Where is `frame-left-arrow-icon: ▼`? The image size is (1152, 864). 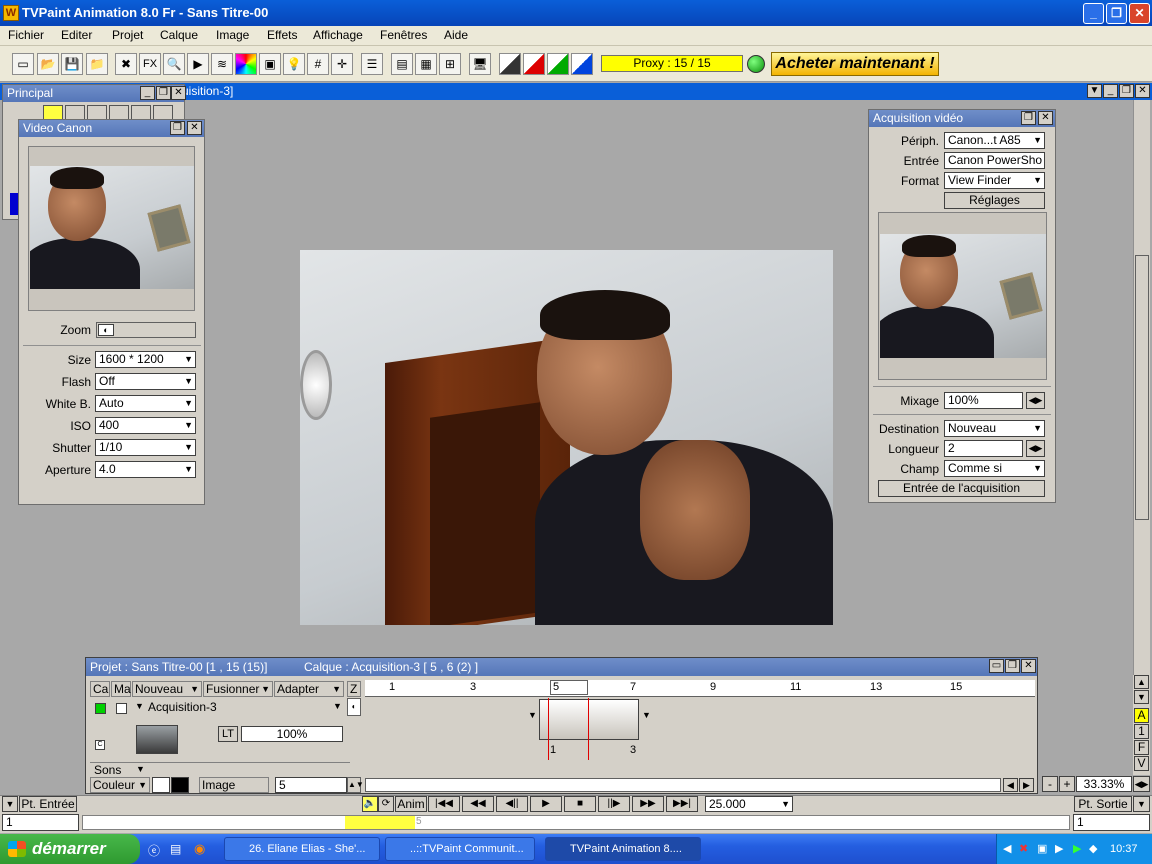
frame-left-arrow-icon: ▼ is located at coordinates (532, 715).